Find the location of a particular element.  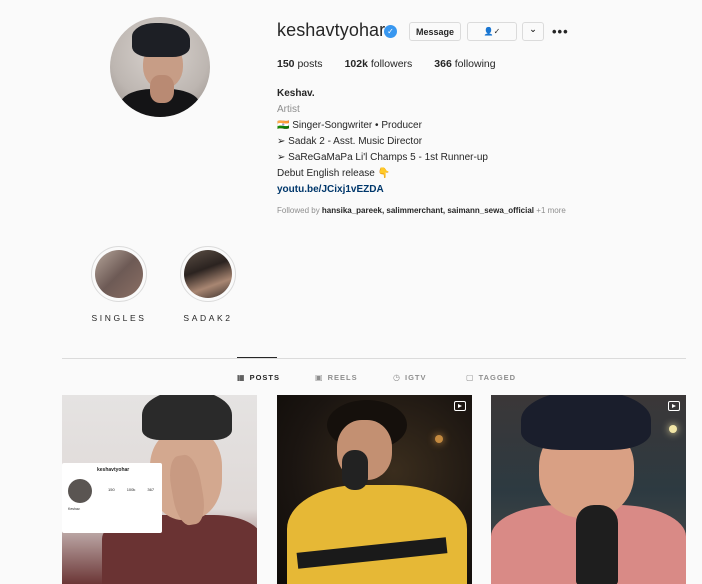

suggested-accounts-button: ⌄ is located at coordinates (533, 31).